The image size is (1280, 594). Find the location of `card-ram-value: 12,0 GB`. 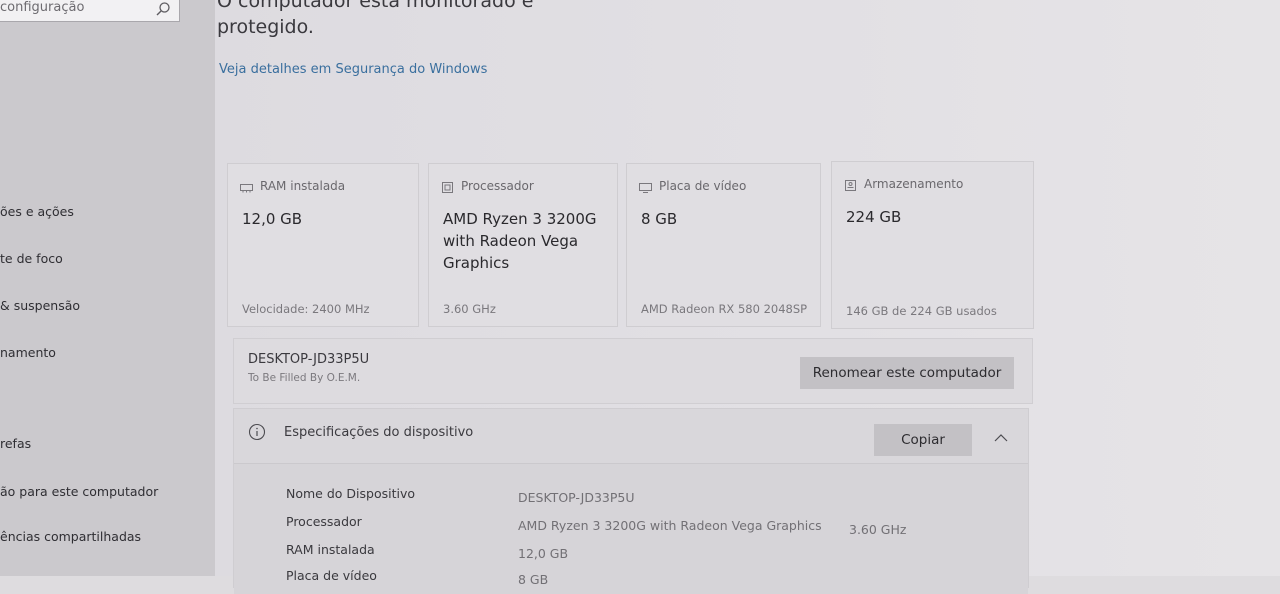

card-ram-value: 12,0 GB is located at coordinates (272, 219).